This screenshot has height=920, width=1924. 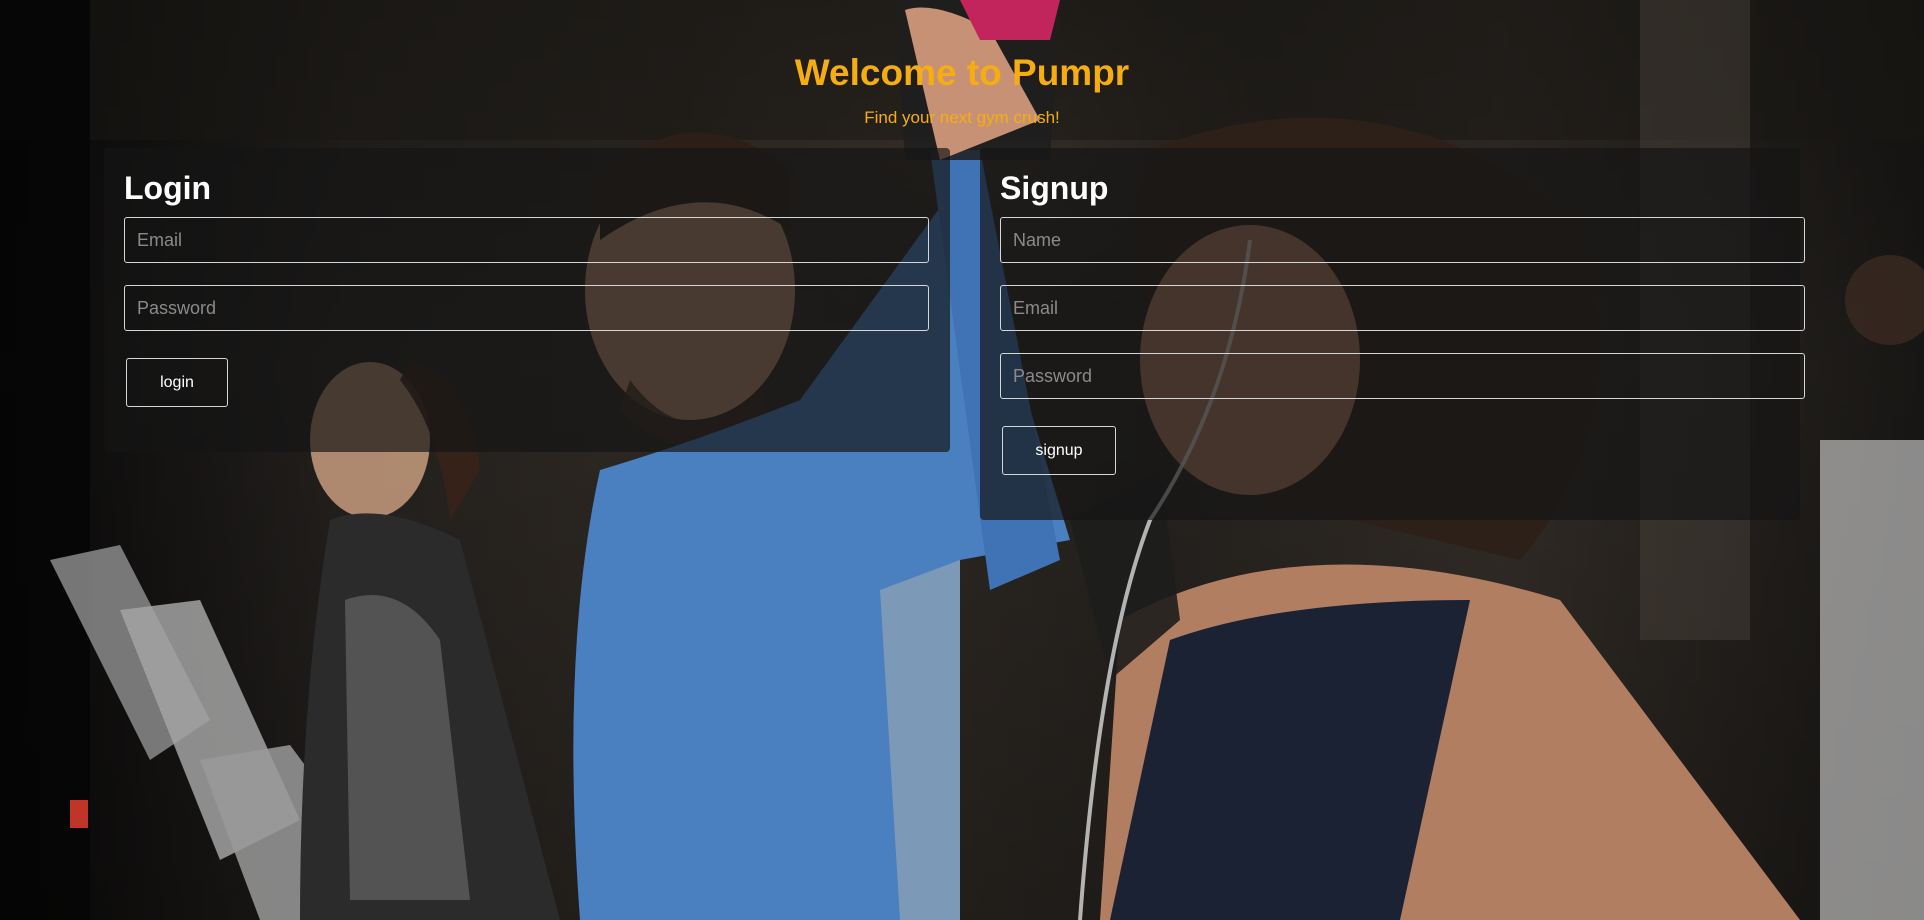 I want to click on login-heading: Login, so click(x=168, y=188).